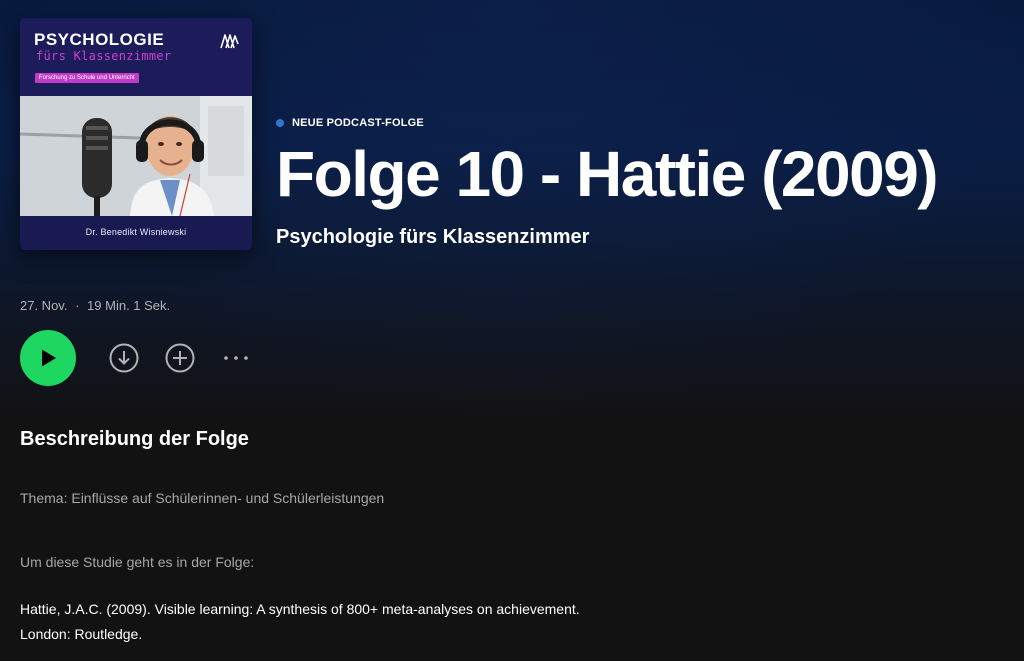 This screenshot has height=661, width=1024. I want to click on cover-subtitle: fürs Klassenzimmer, so click(104, 56).